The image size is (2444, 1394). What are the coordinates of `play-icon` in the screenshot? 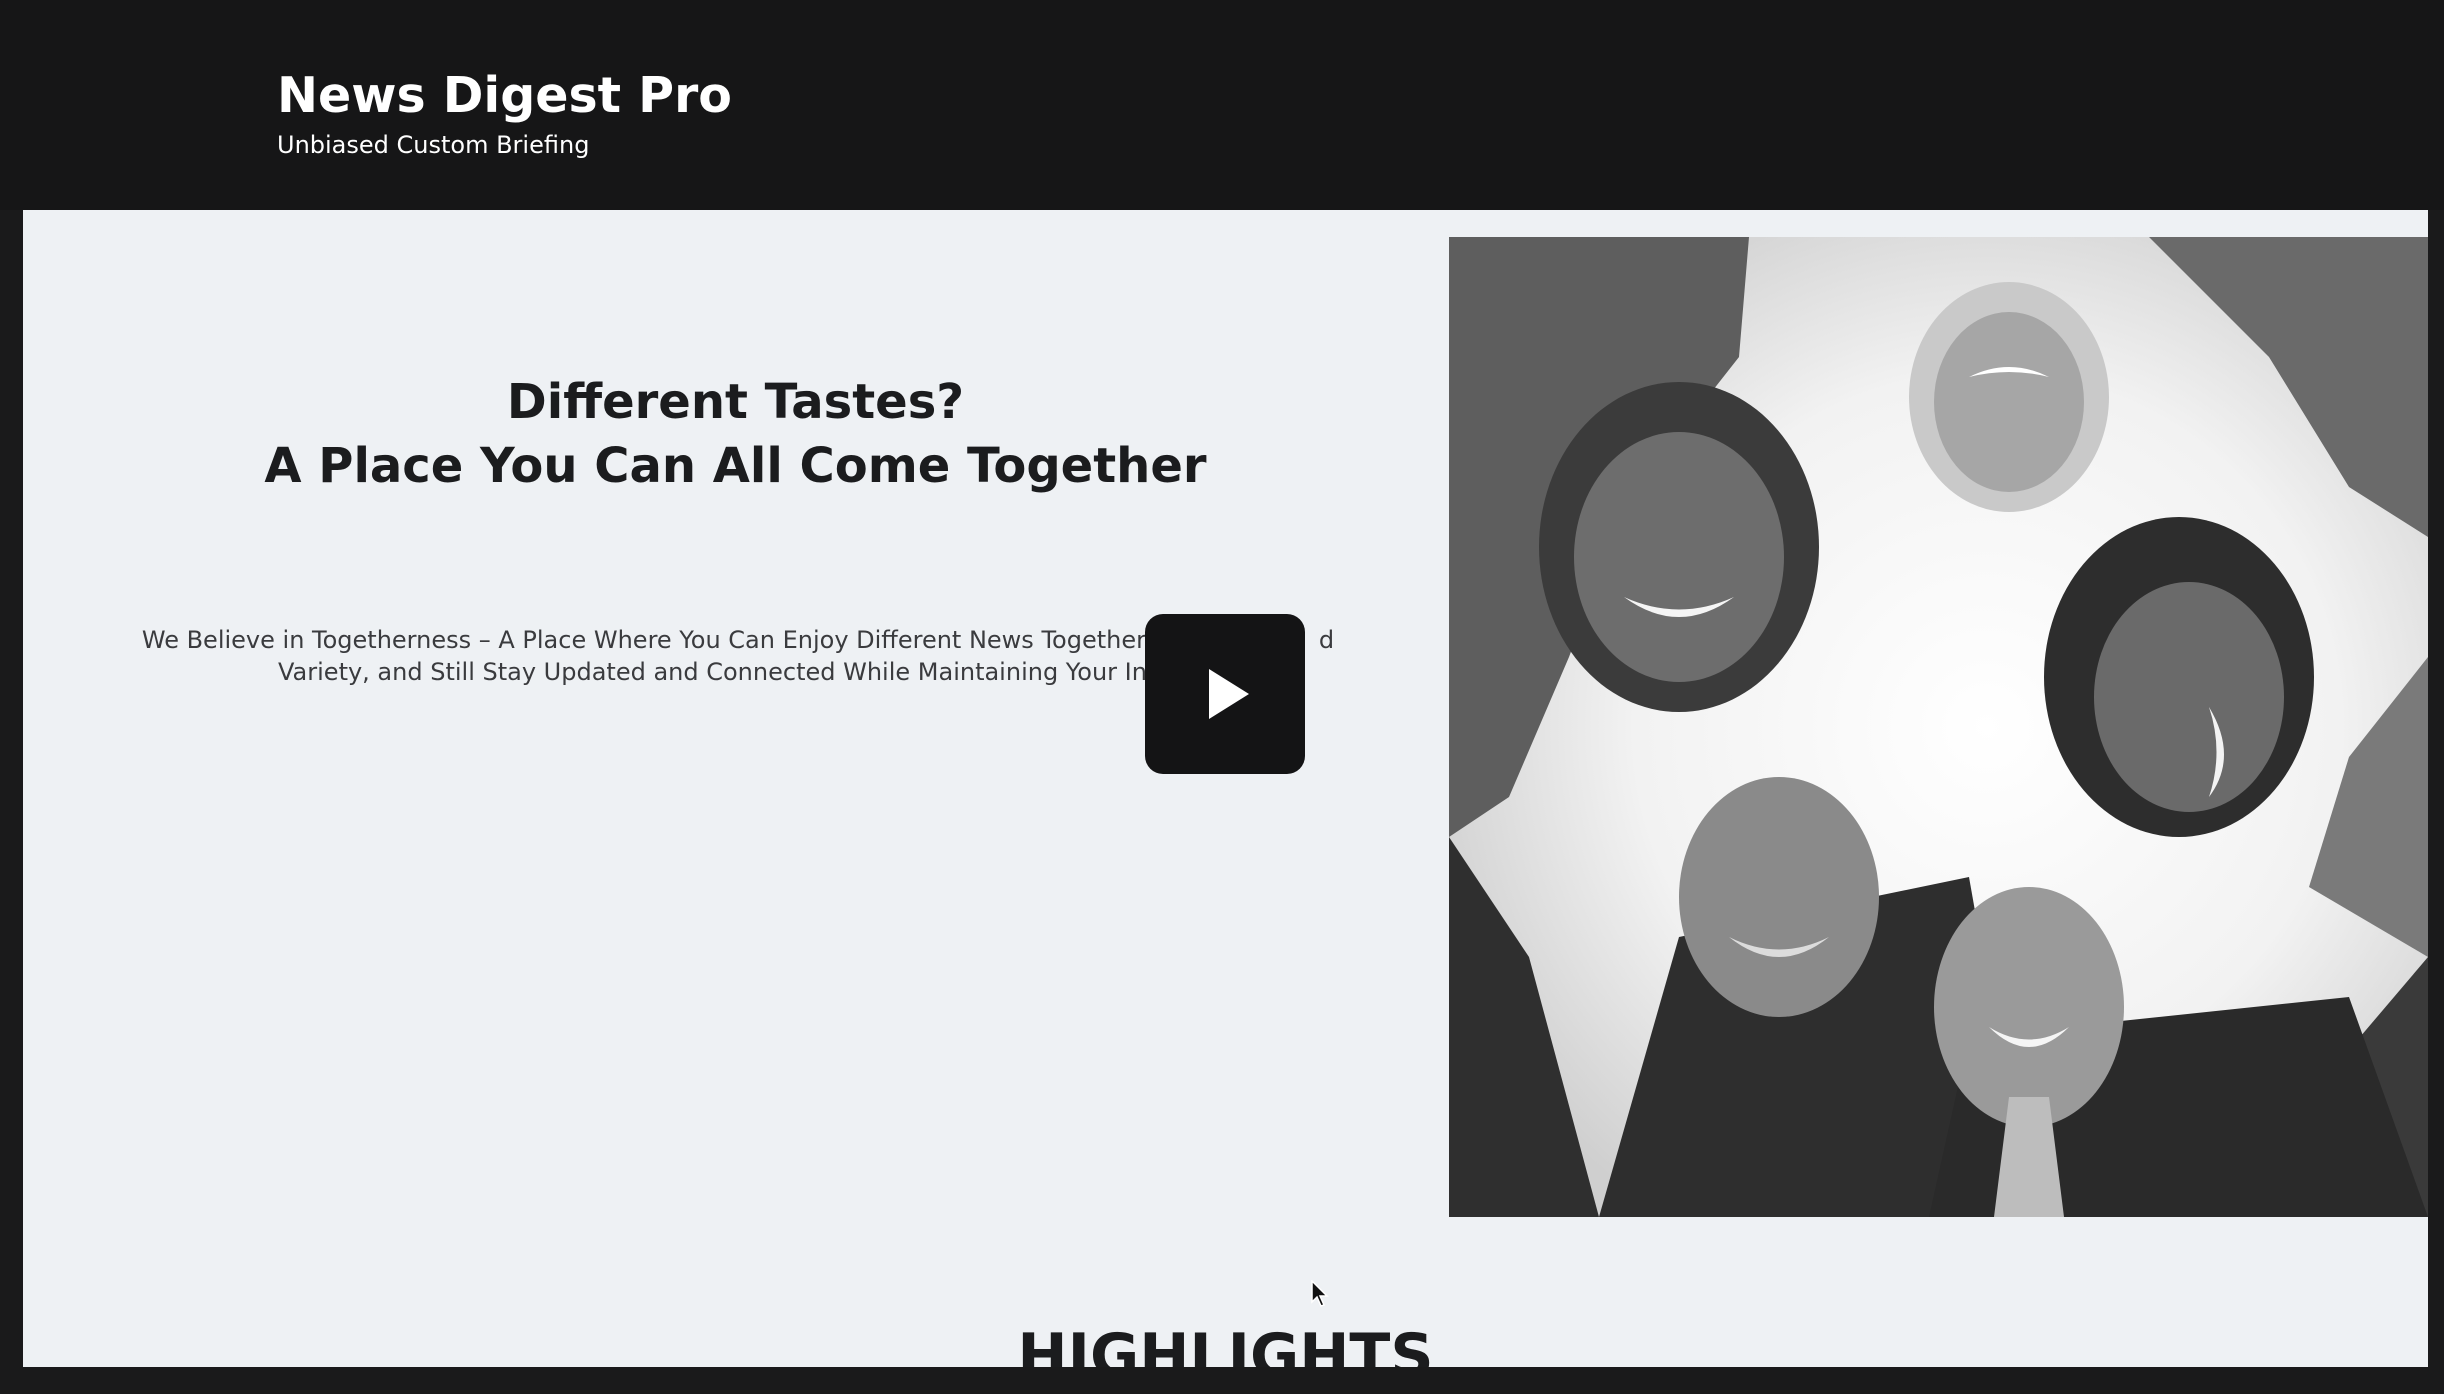 It's located at (1229, 694).